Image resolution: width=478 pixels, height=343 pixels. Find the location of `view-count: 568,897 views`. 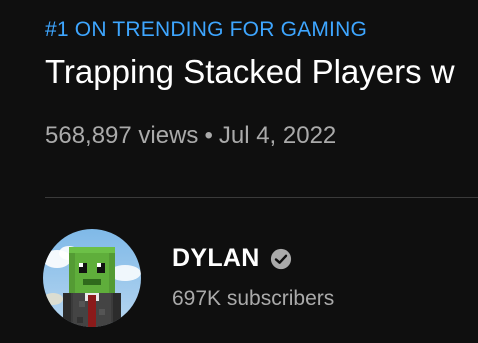

view-count: 568,897 views is located at coordinates (122, 135).